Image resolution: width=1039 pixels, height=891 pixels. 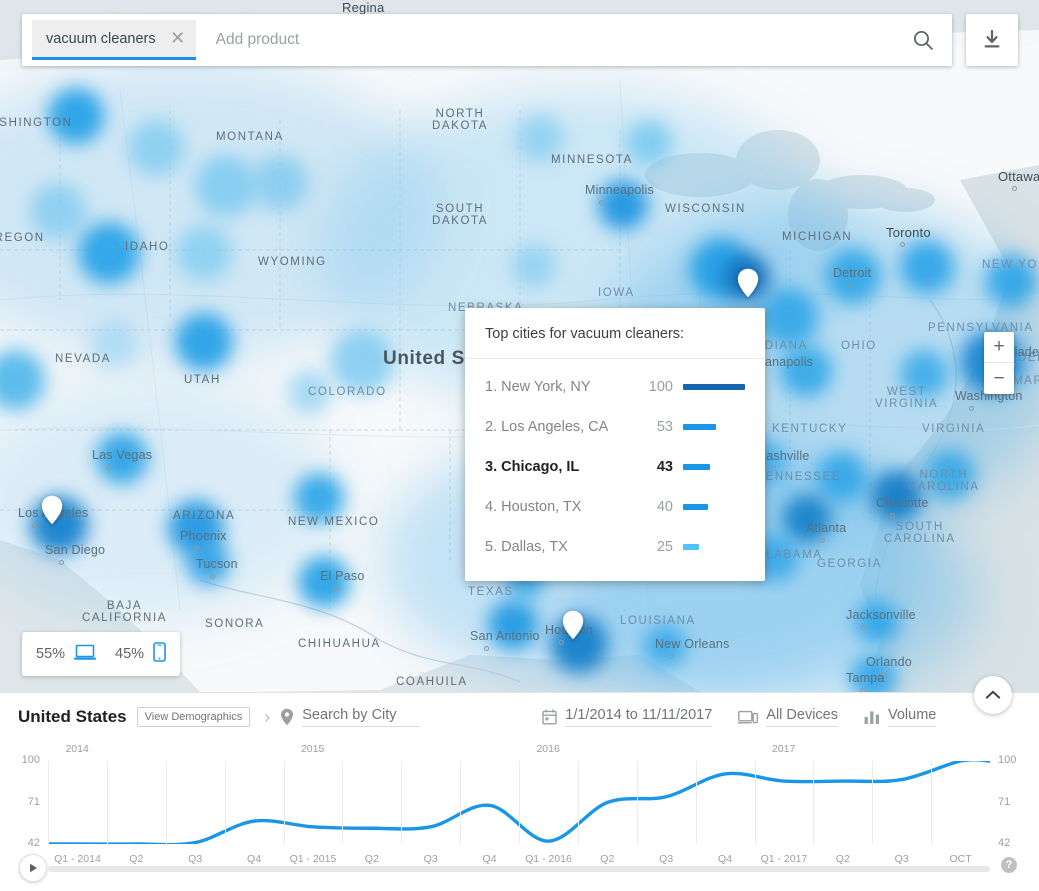 What do you see at coordinates (615, 387) in the screenshot?
I see `top-city-row: 1. New York, NY 100` at bounding box center [615, 387].